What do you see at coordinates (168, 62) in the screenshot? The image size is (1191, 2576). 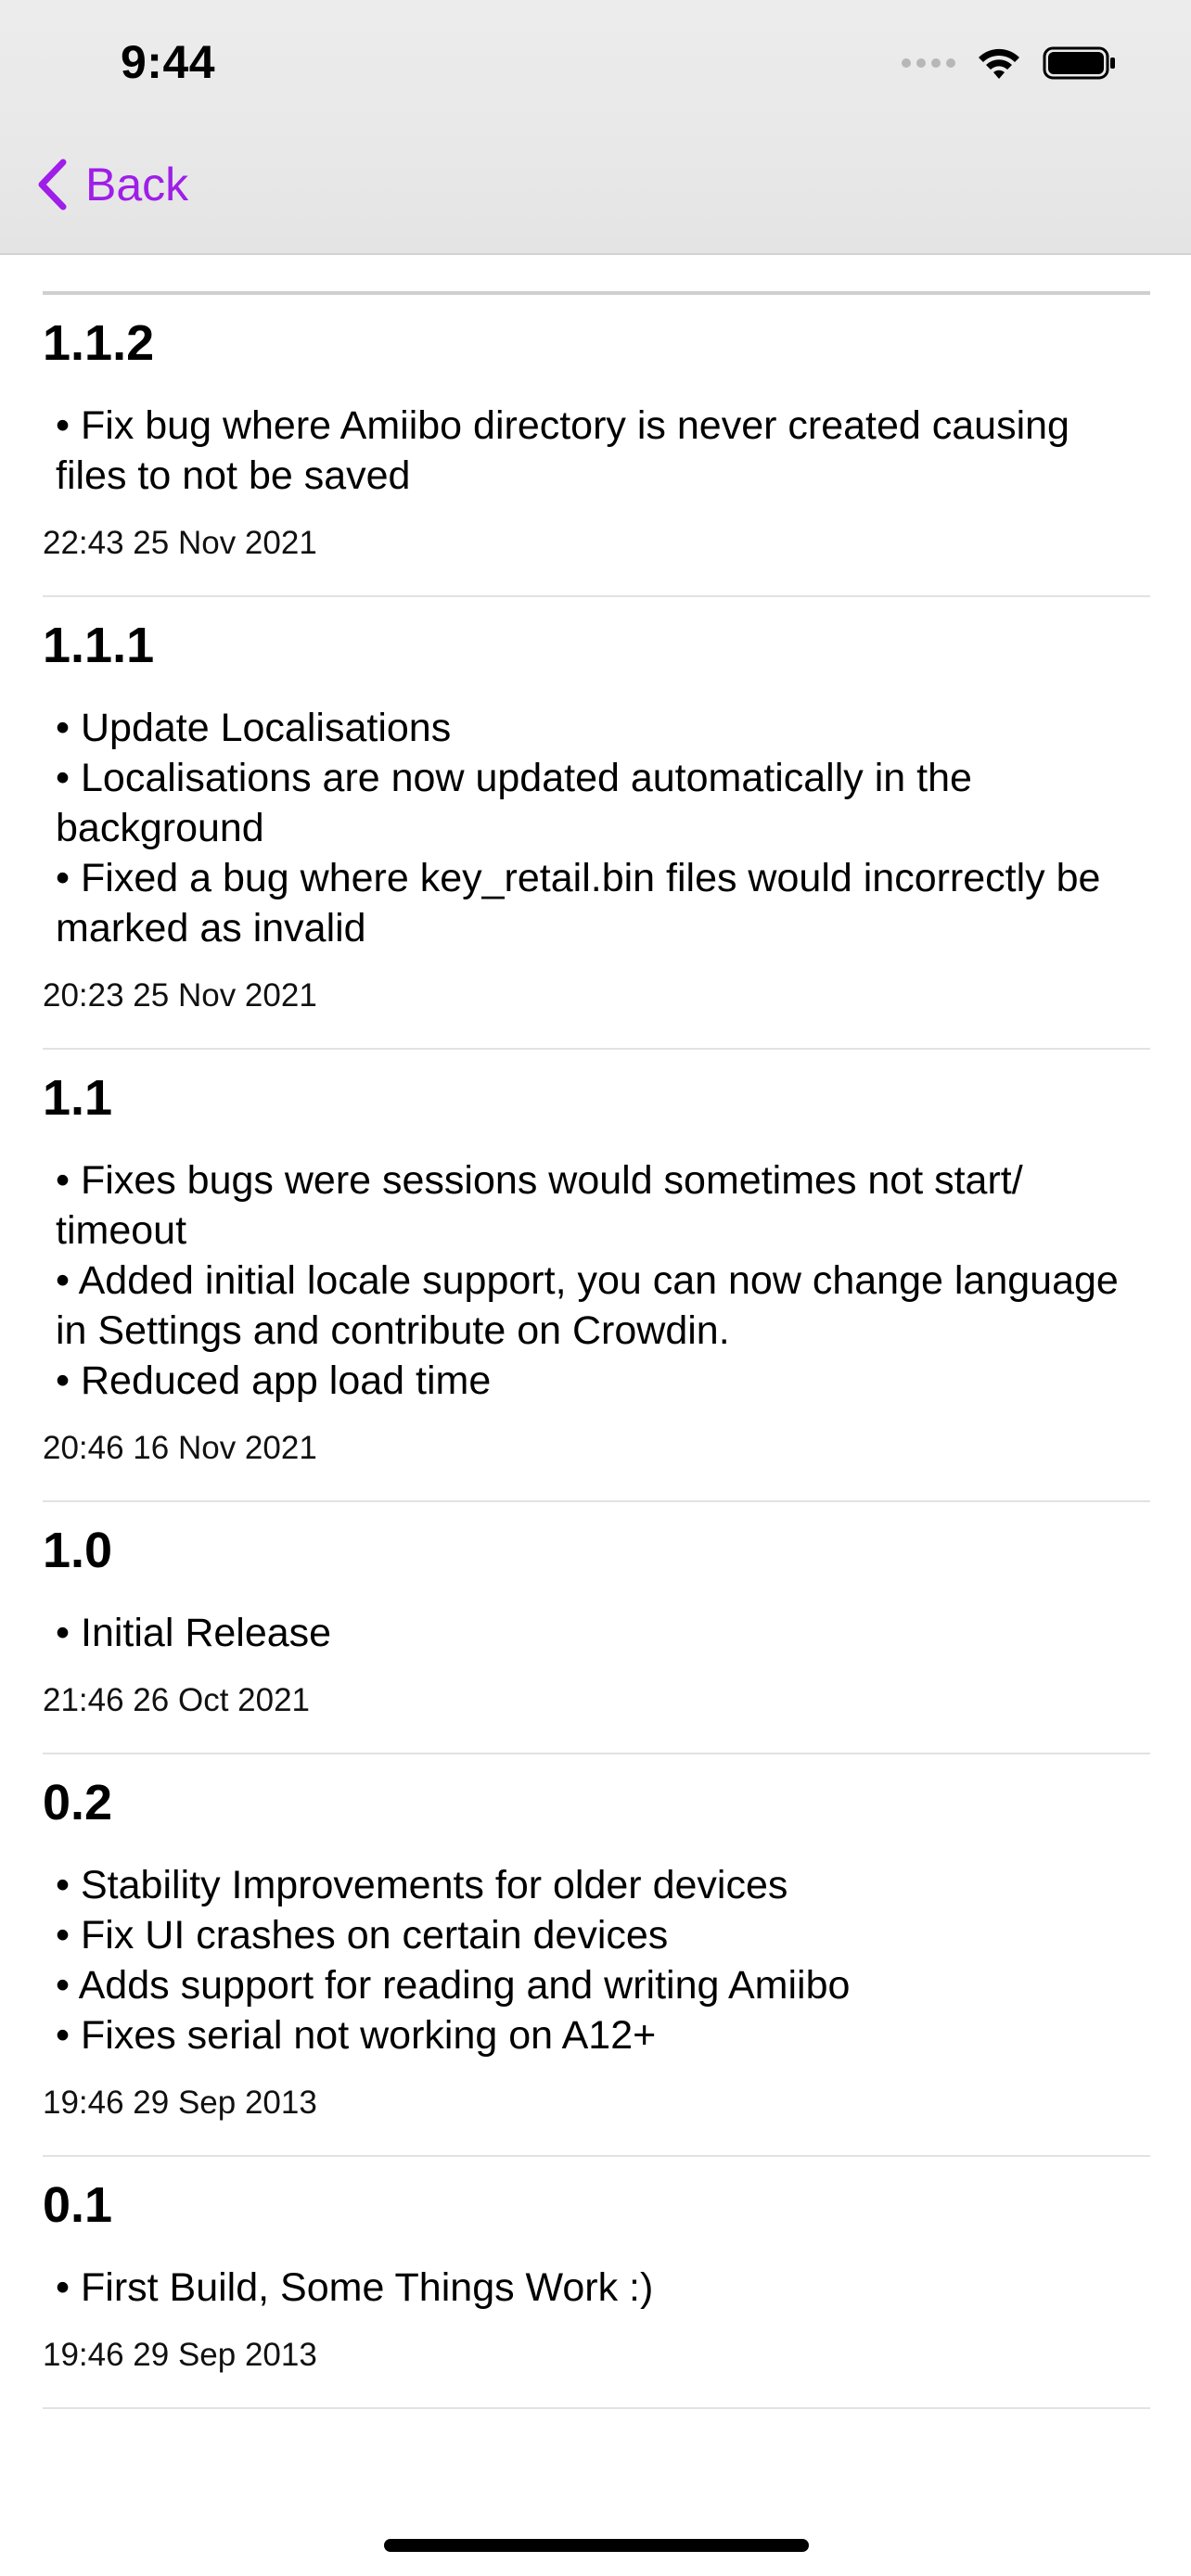 I see `status-time: 9:44` at bounding box center [168, 62].